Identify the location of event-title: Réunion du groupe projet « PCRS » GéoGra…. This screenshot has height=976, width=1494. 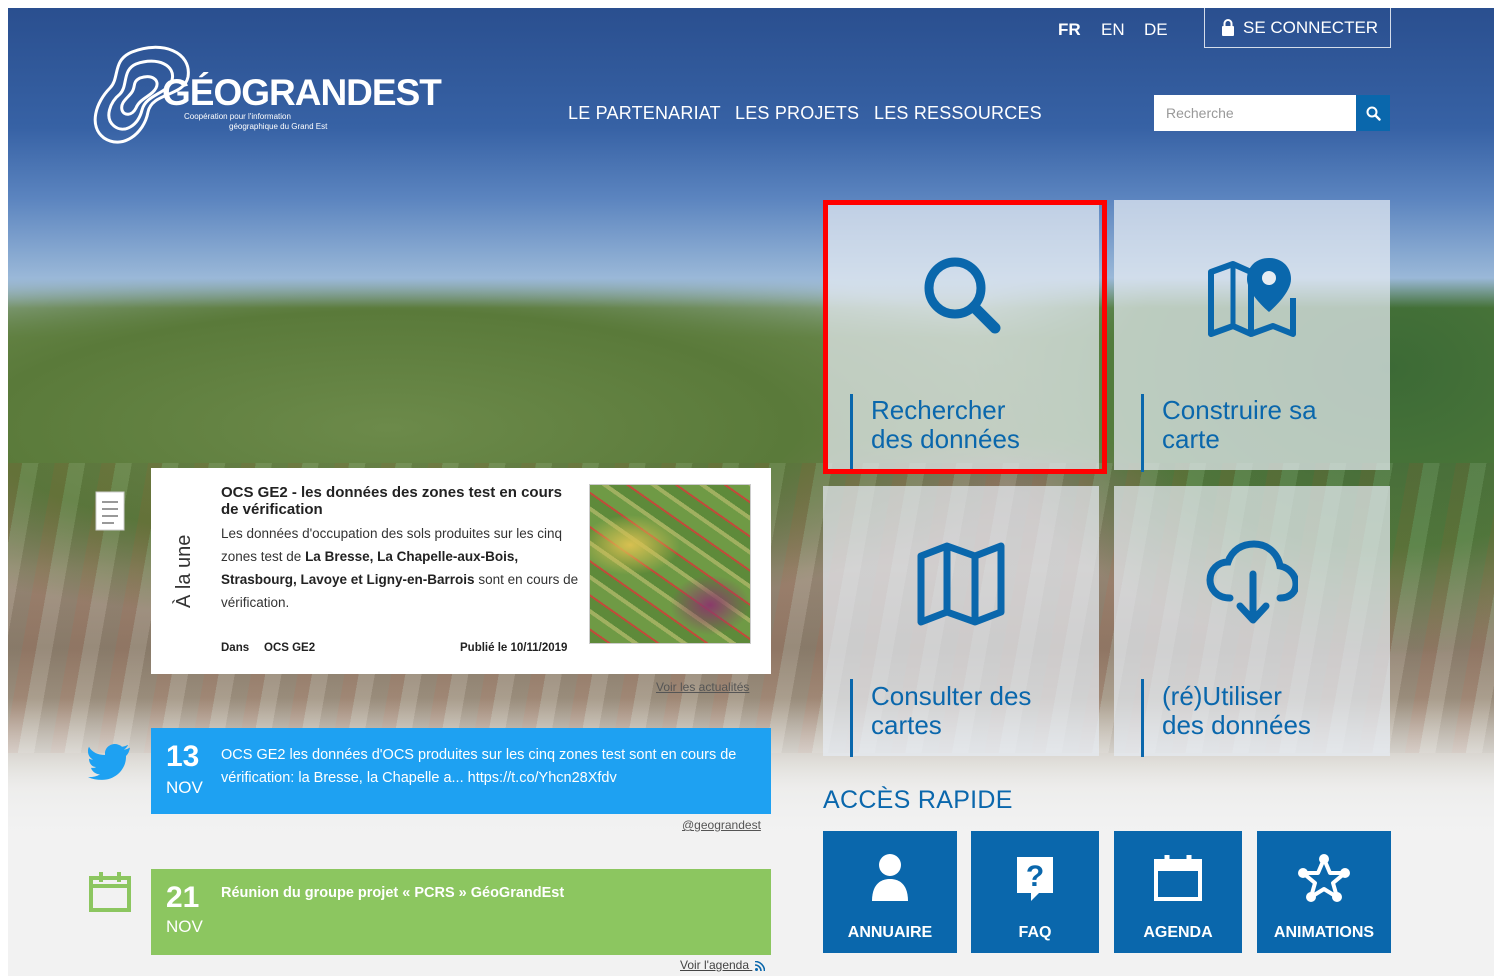
(392, 893).